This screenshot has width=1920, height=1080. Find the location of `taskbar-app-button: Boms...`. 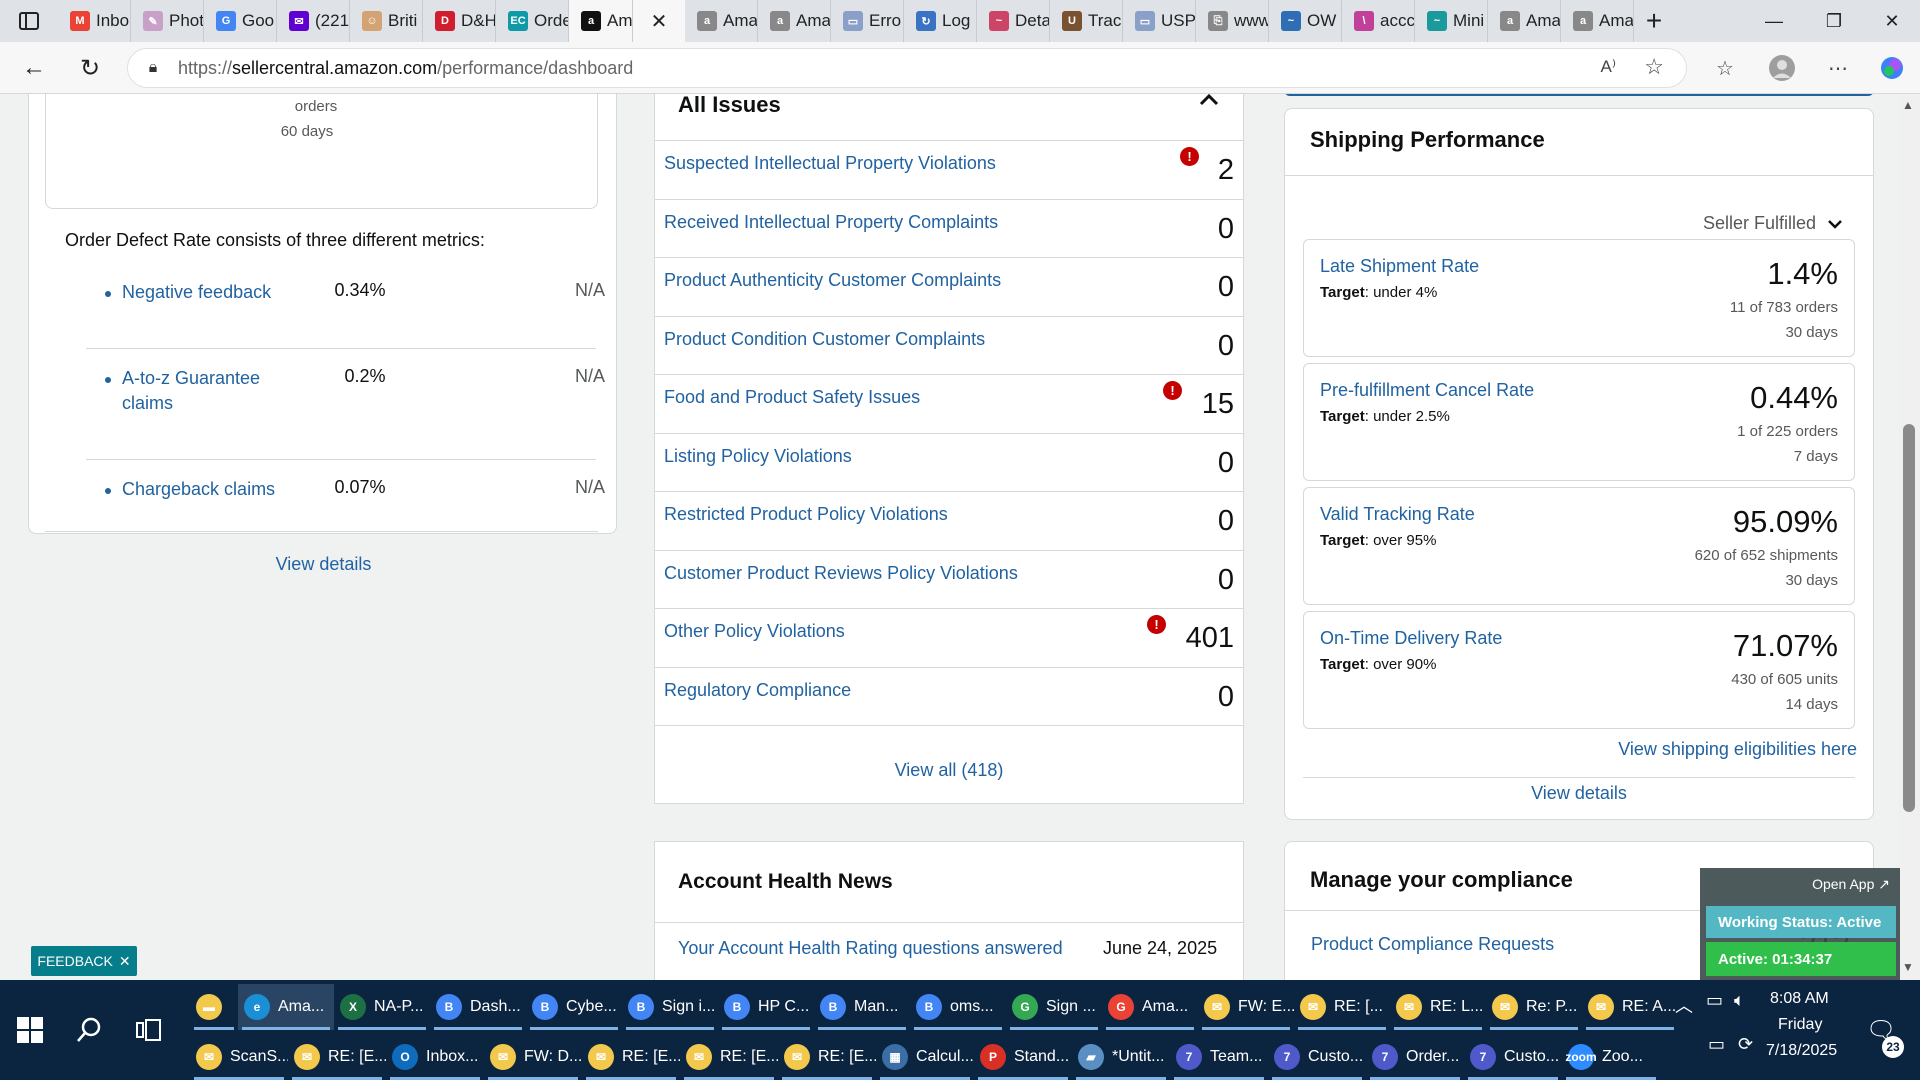

taskbar-app-button: Boms... is located at coordinates (958, 1007).